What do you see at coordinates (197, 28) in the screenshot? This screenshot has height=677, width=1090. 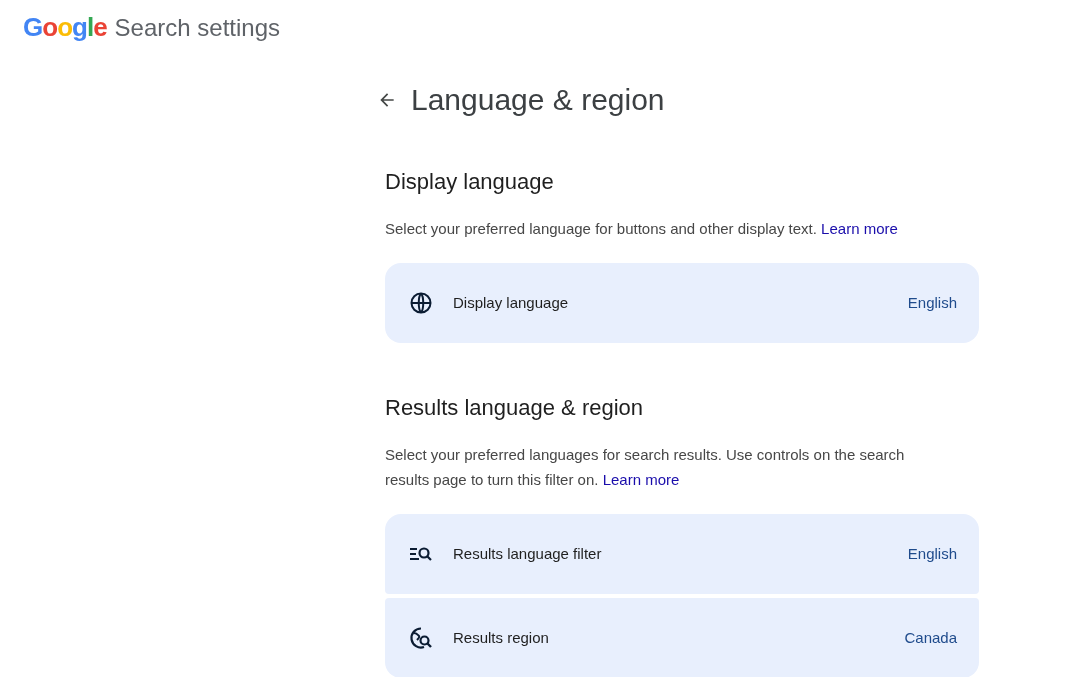 I see `app-title: Search settings` at bounding box center [197, 28].